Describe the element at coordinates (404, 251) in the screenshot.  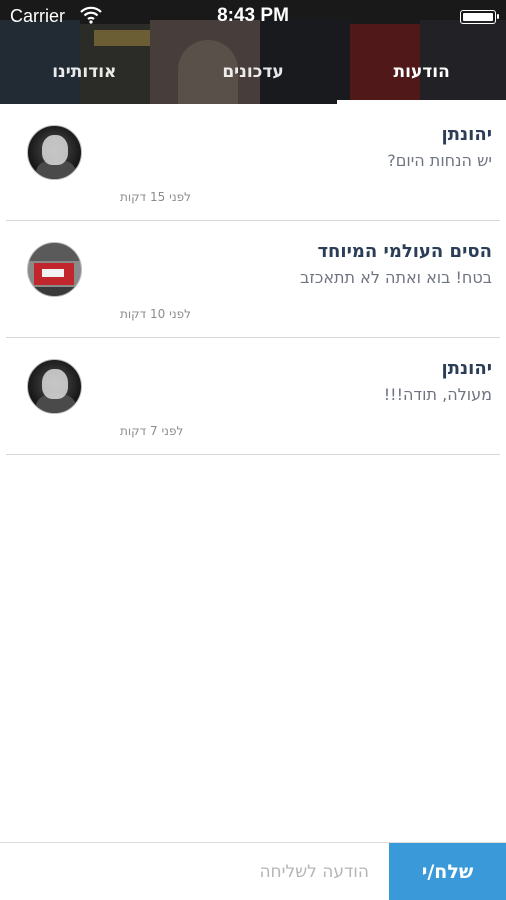
I see `sender-name: הסים העולמי המיוחד` at that location.